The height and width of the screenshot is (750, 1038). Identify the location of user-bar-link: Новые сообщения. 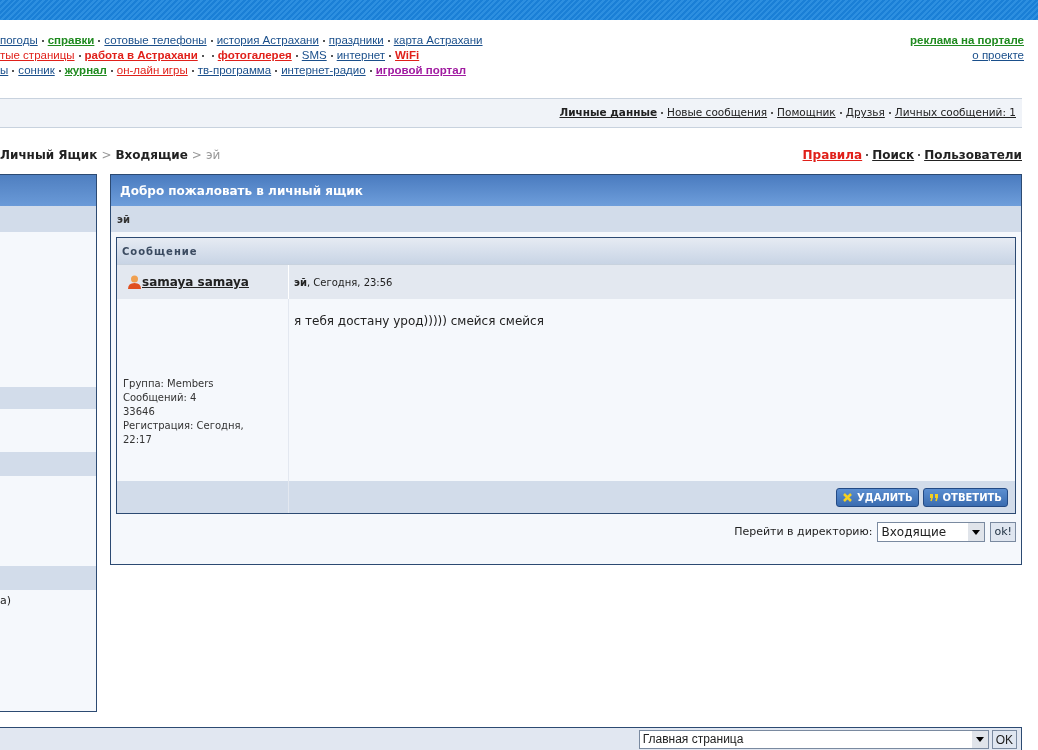
(717, 113).